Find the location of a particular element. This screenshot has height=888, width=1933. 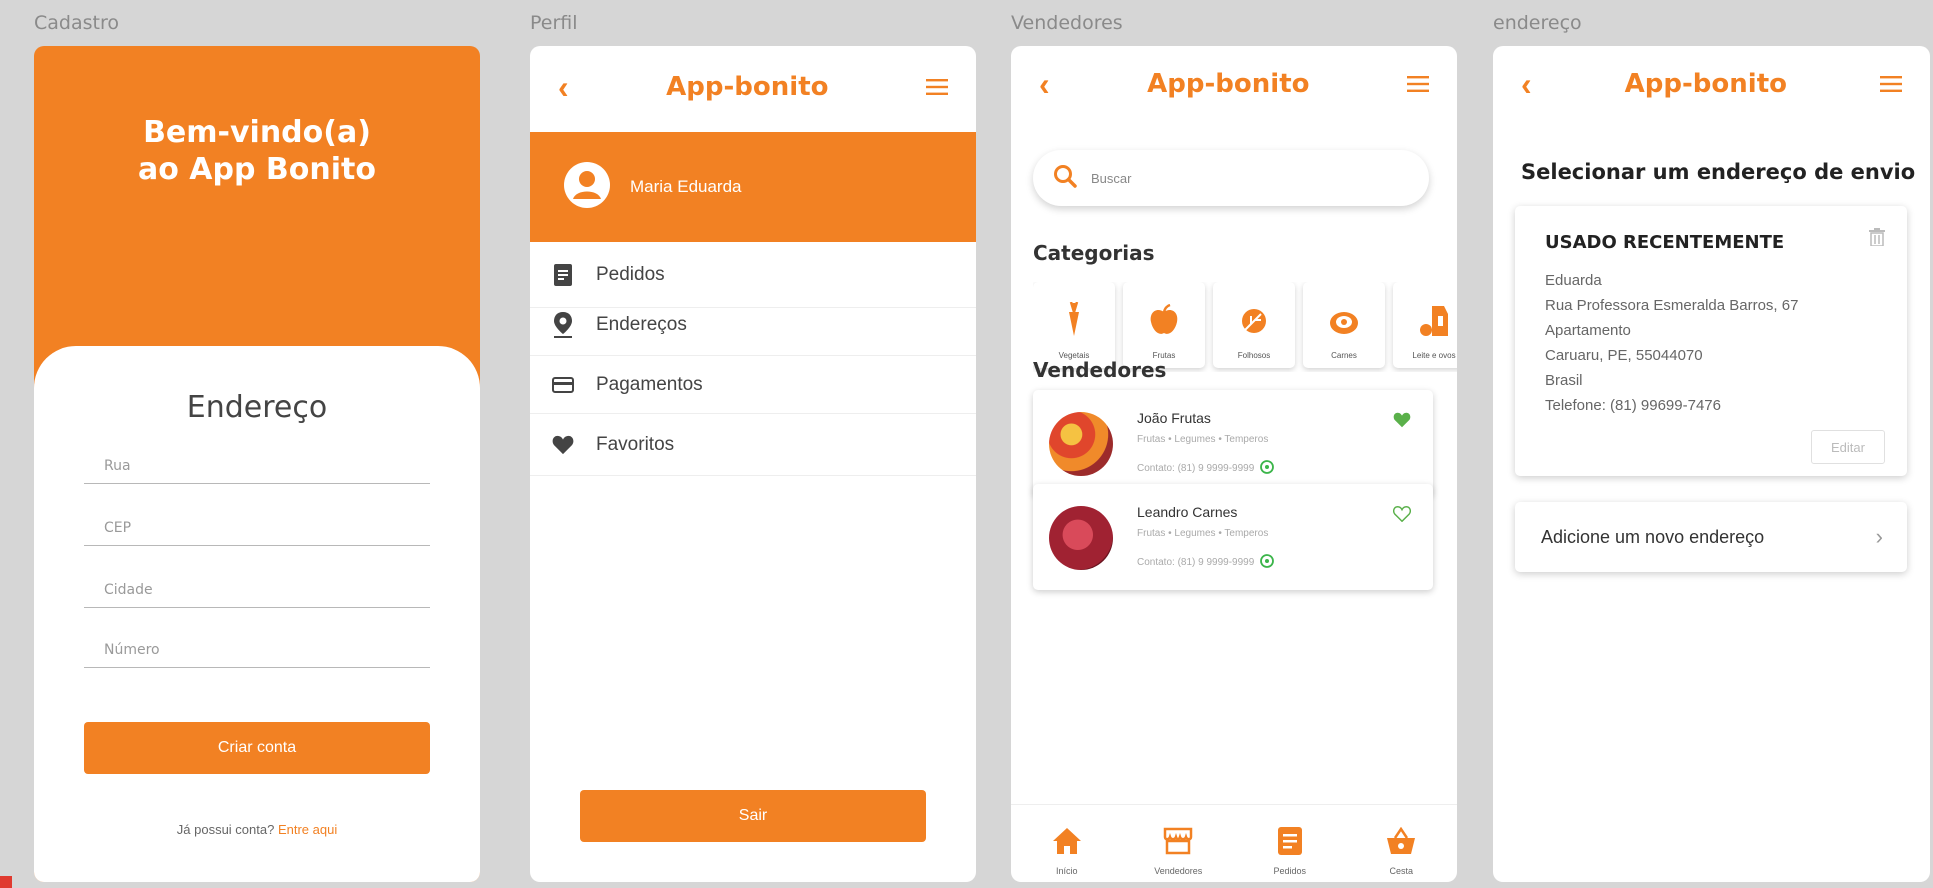

tab-label: Cesta is located at coordinates (1401, 871).